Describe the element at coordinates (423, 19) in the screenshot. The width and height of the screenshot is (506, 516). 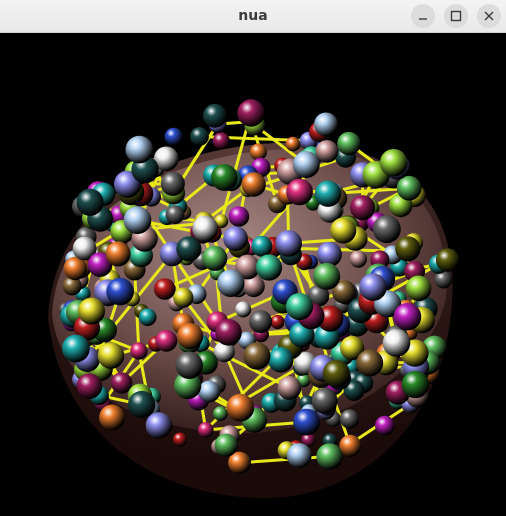
I see `minimize-icon` at that location.